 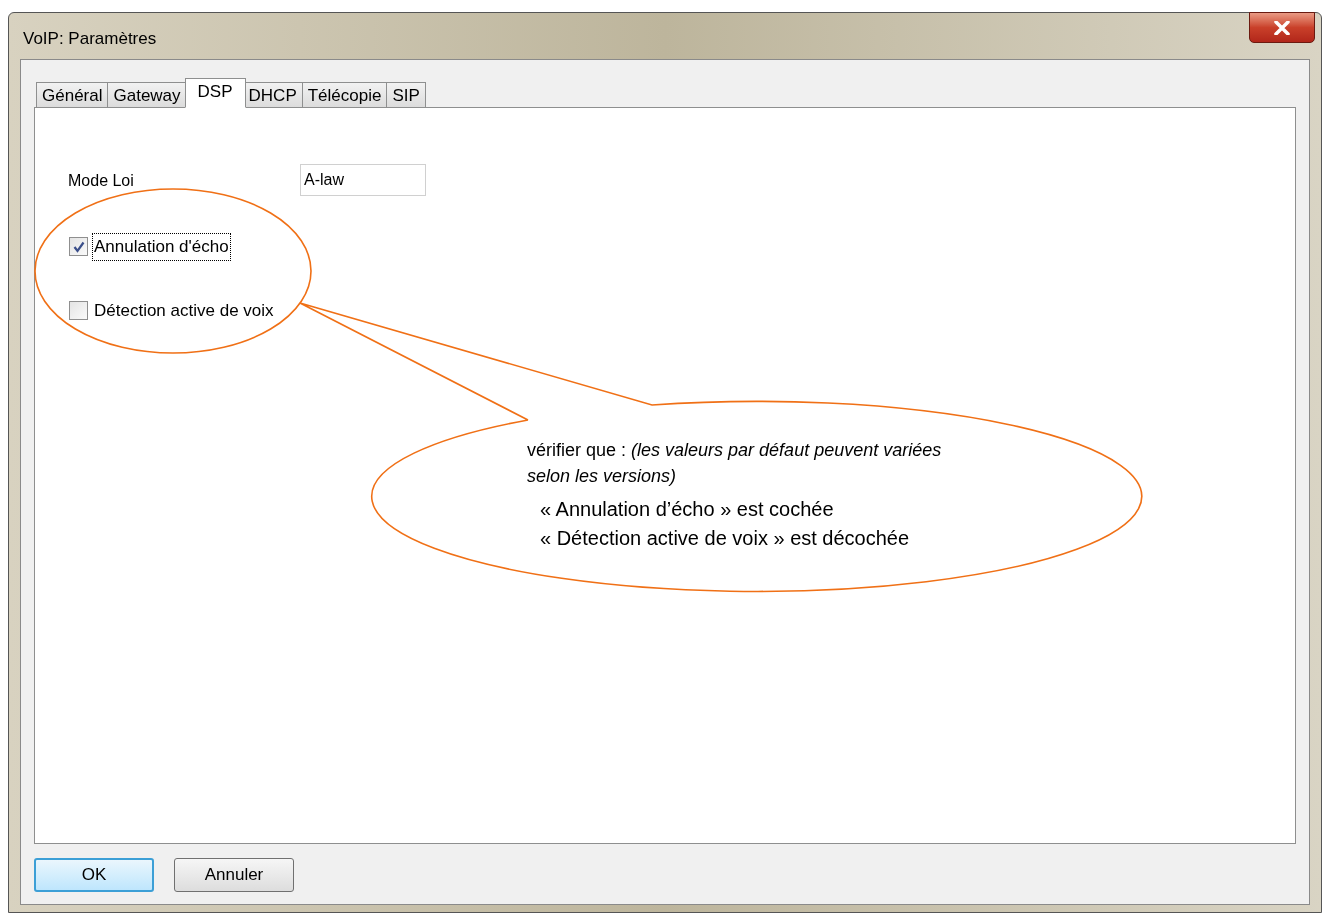 What do you see at coordinates (234, 875) in the screenshot?
I see `dialog-button: Annuler` at bounding box center [234, 875].